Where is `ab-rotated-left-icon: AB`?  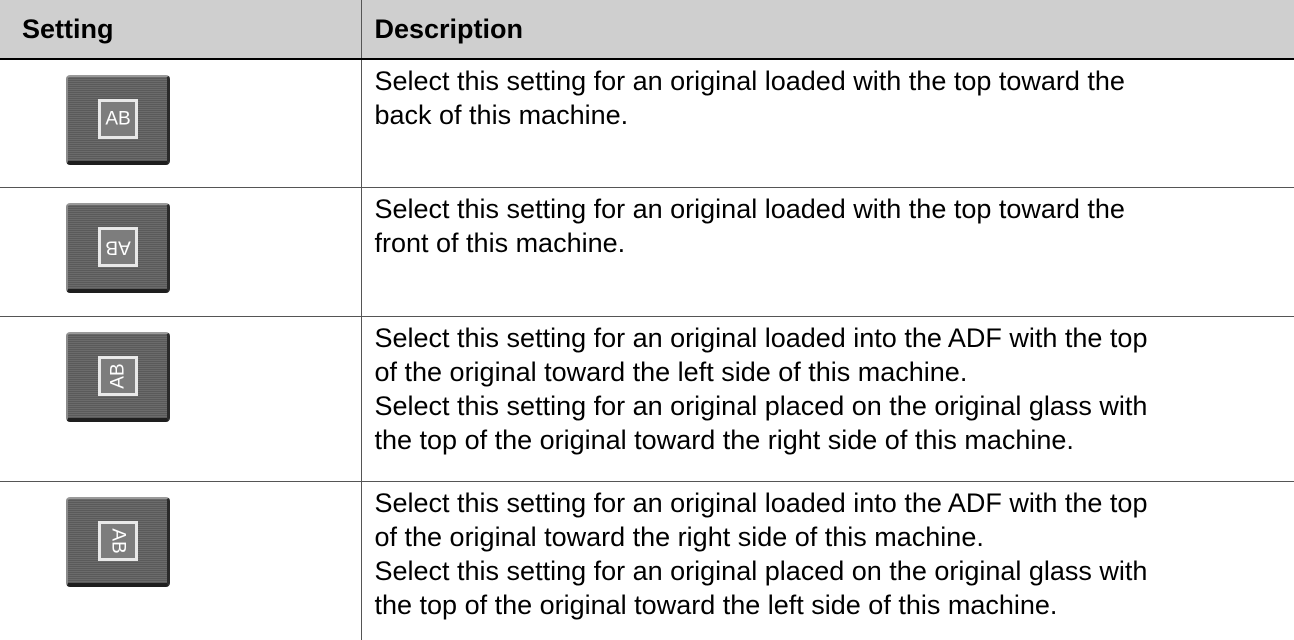 ab-rotated-left-icon: AB is located at coordinates (118, 376).